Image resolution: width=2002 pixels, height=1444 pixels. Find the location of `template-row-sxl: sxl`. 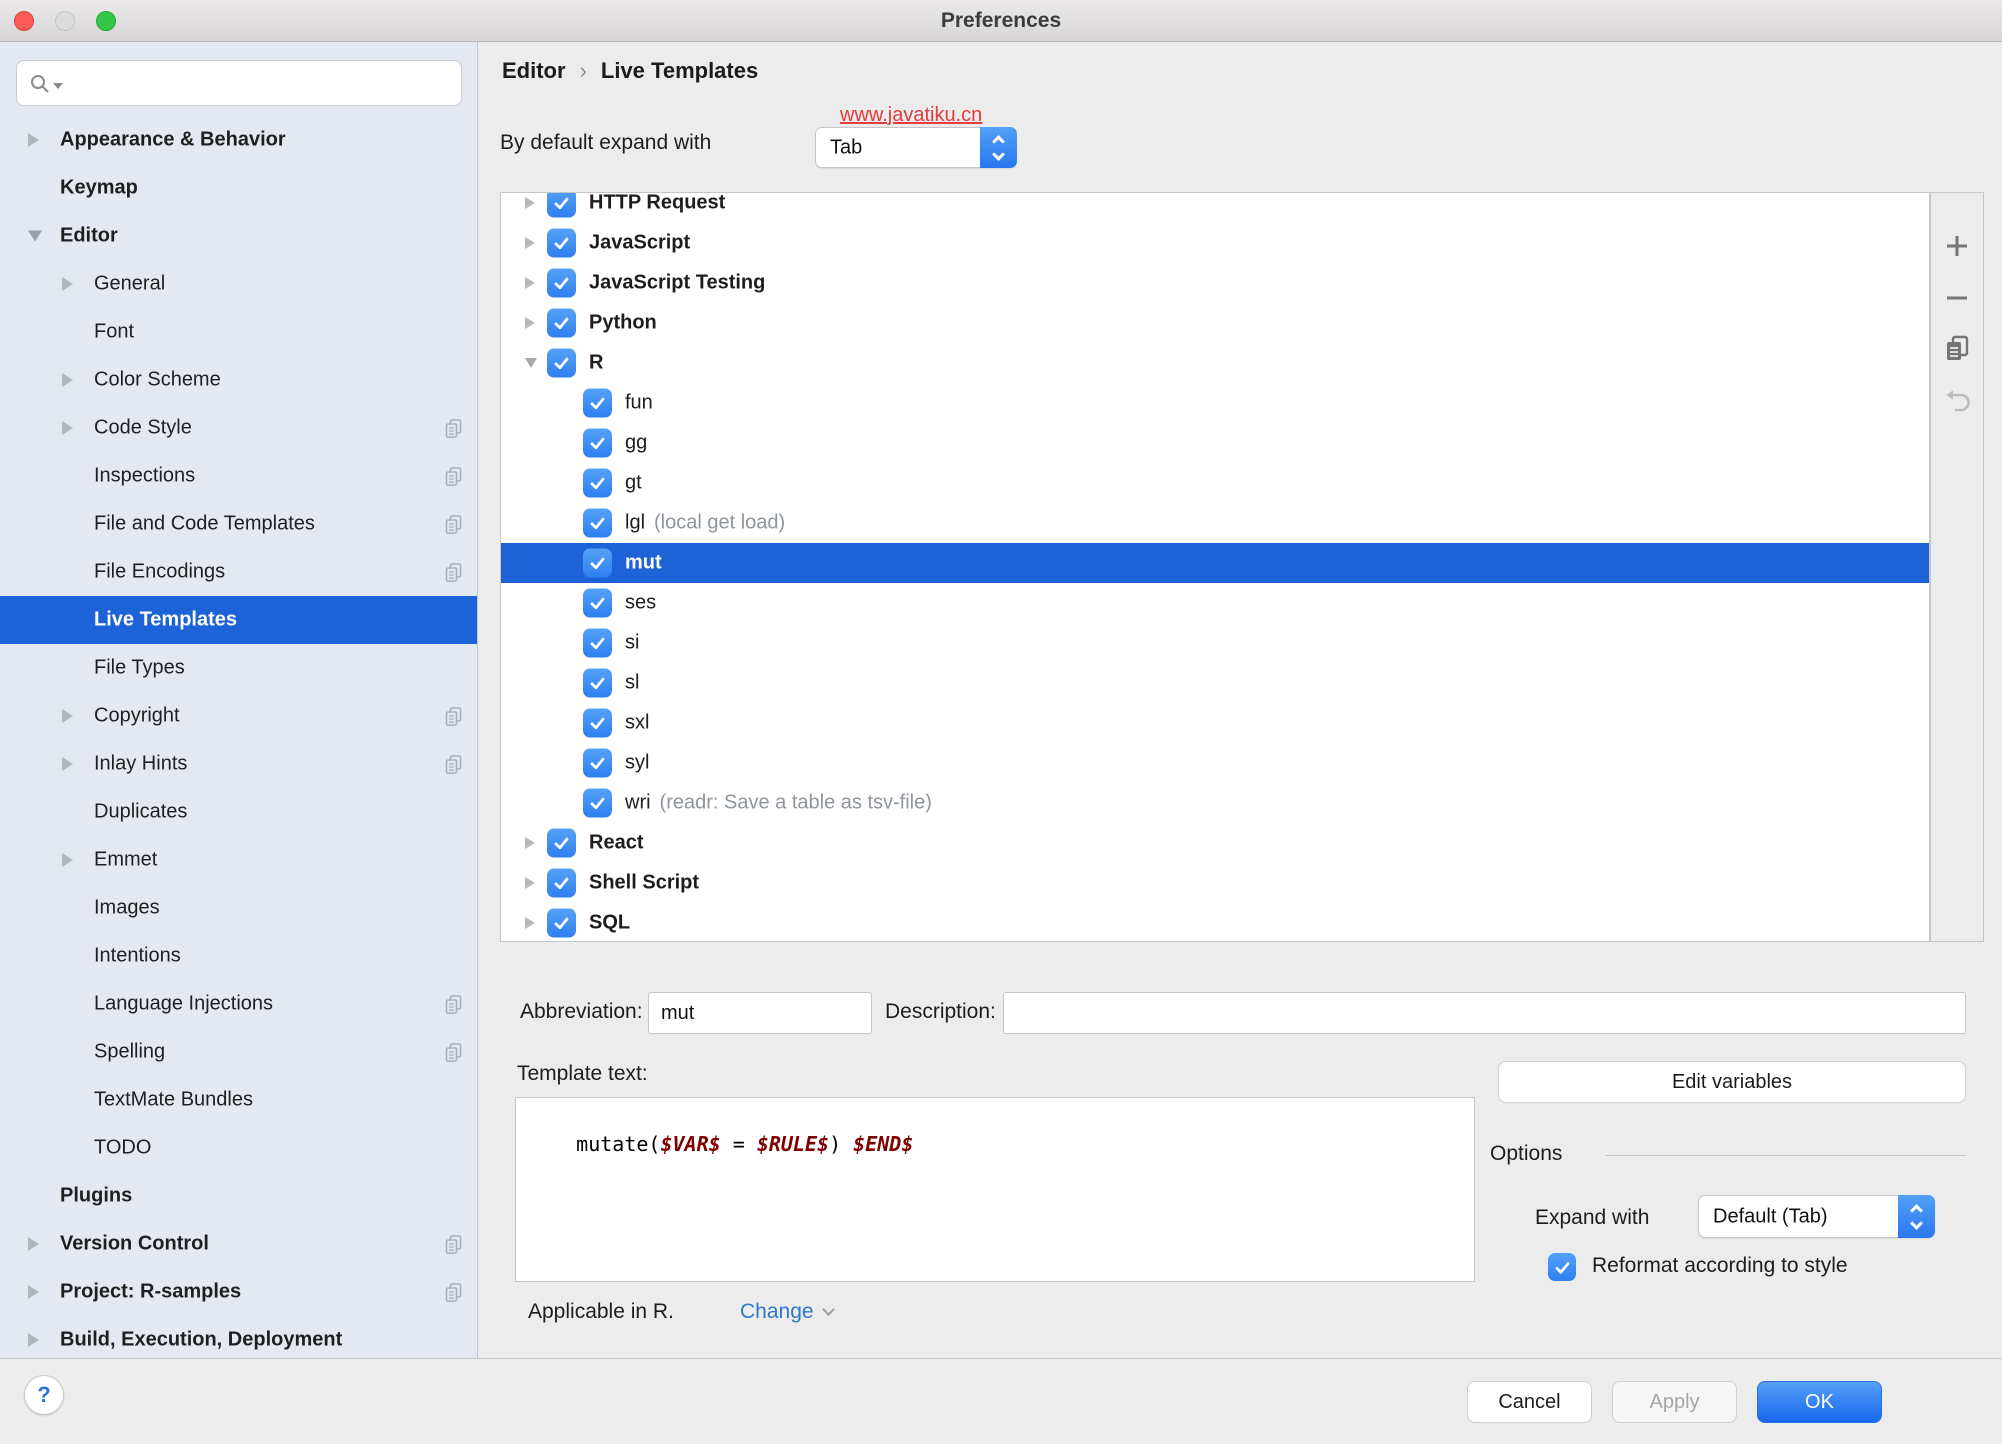

template-row-sxl: sxl is located at coordinates (1215, 723).